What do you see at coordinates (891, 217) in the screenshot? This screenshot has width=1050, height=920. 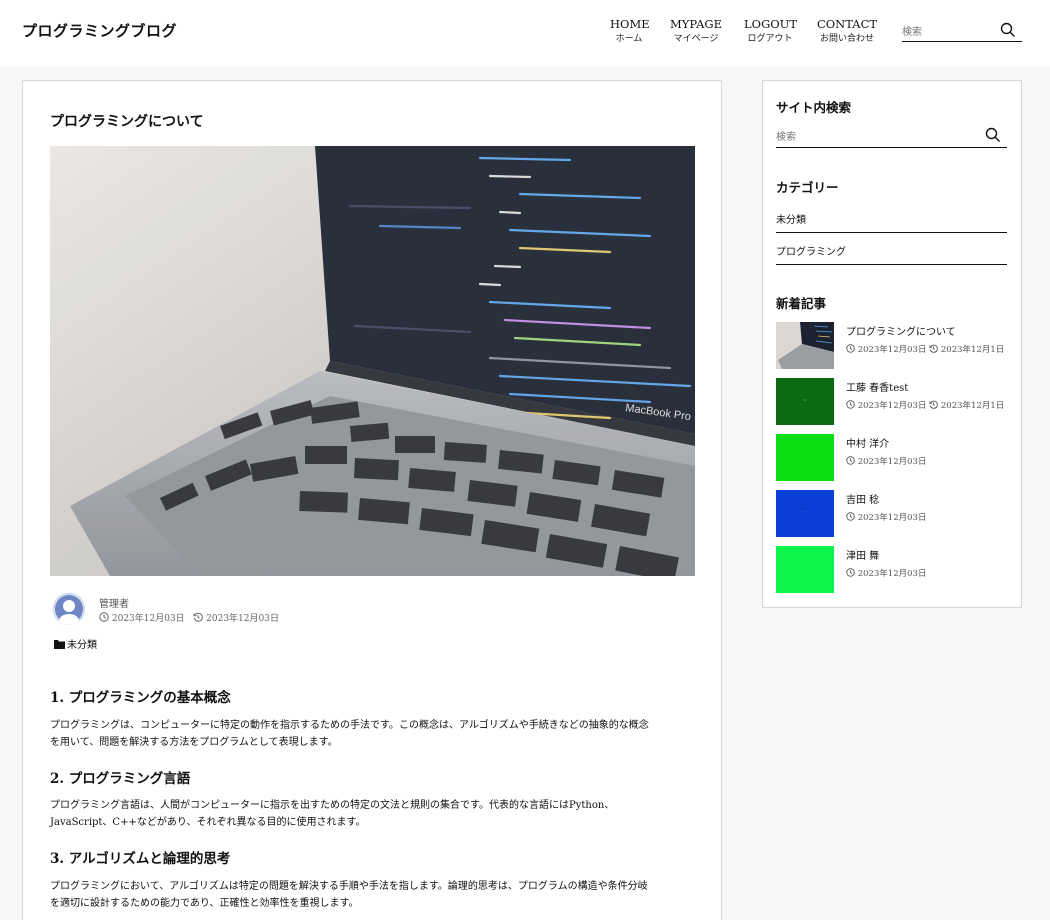 I see `sidebar-category-item: 未分類` at bounding box center [891, 217].